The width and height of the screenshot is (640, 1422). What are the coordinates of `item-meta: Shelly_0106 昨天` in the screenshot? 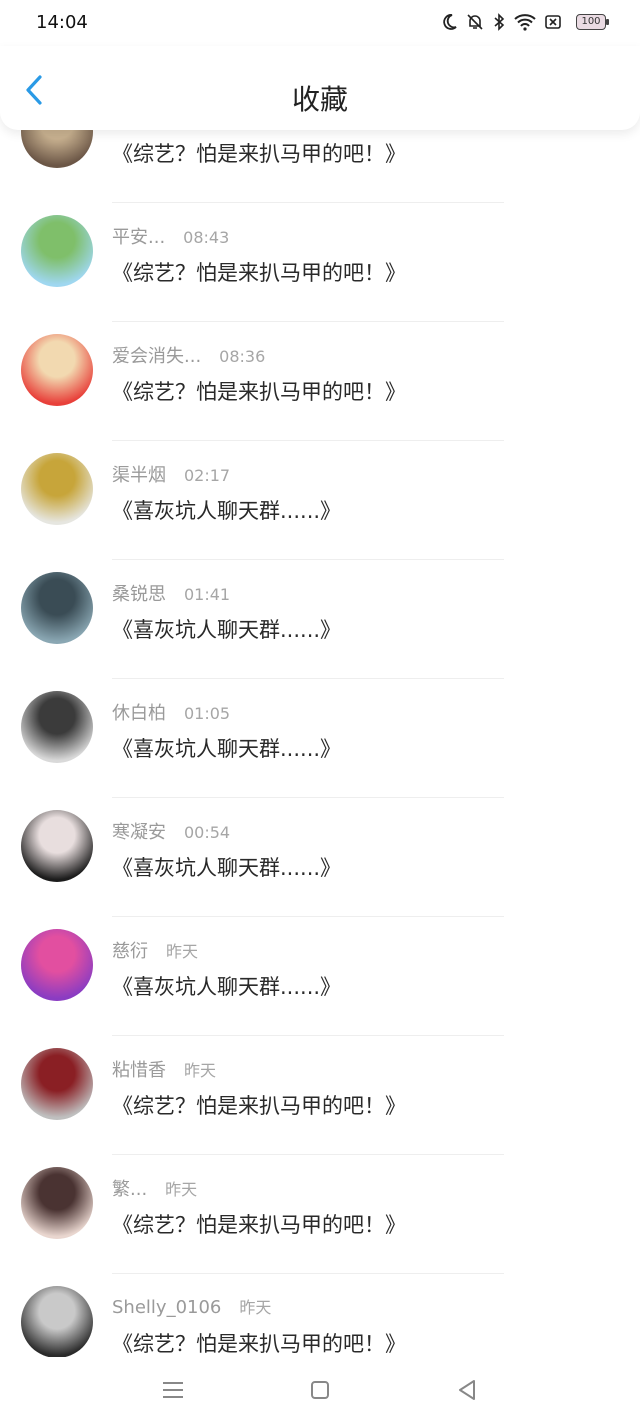 It's located at (191, 1306).